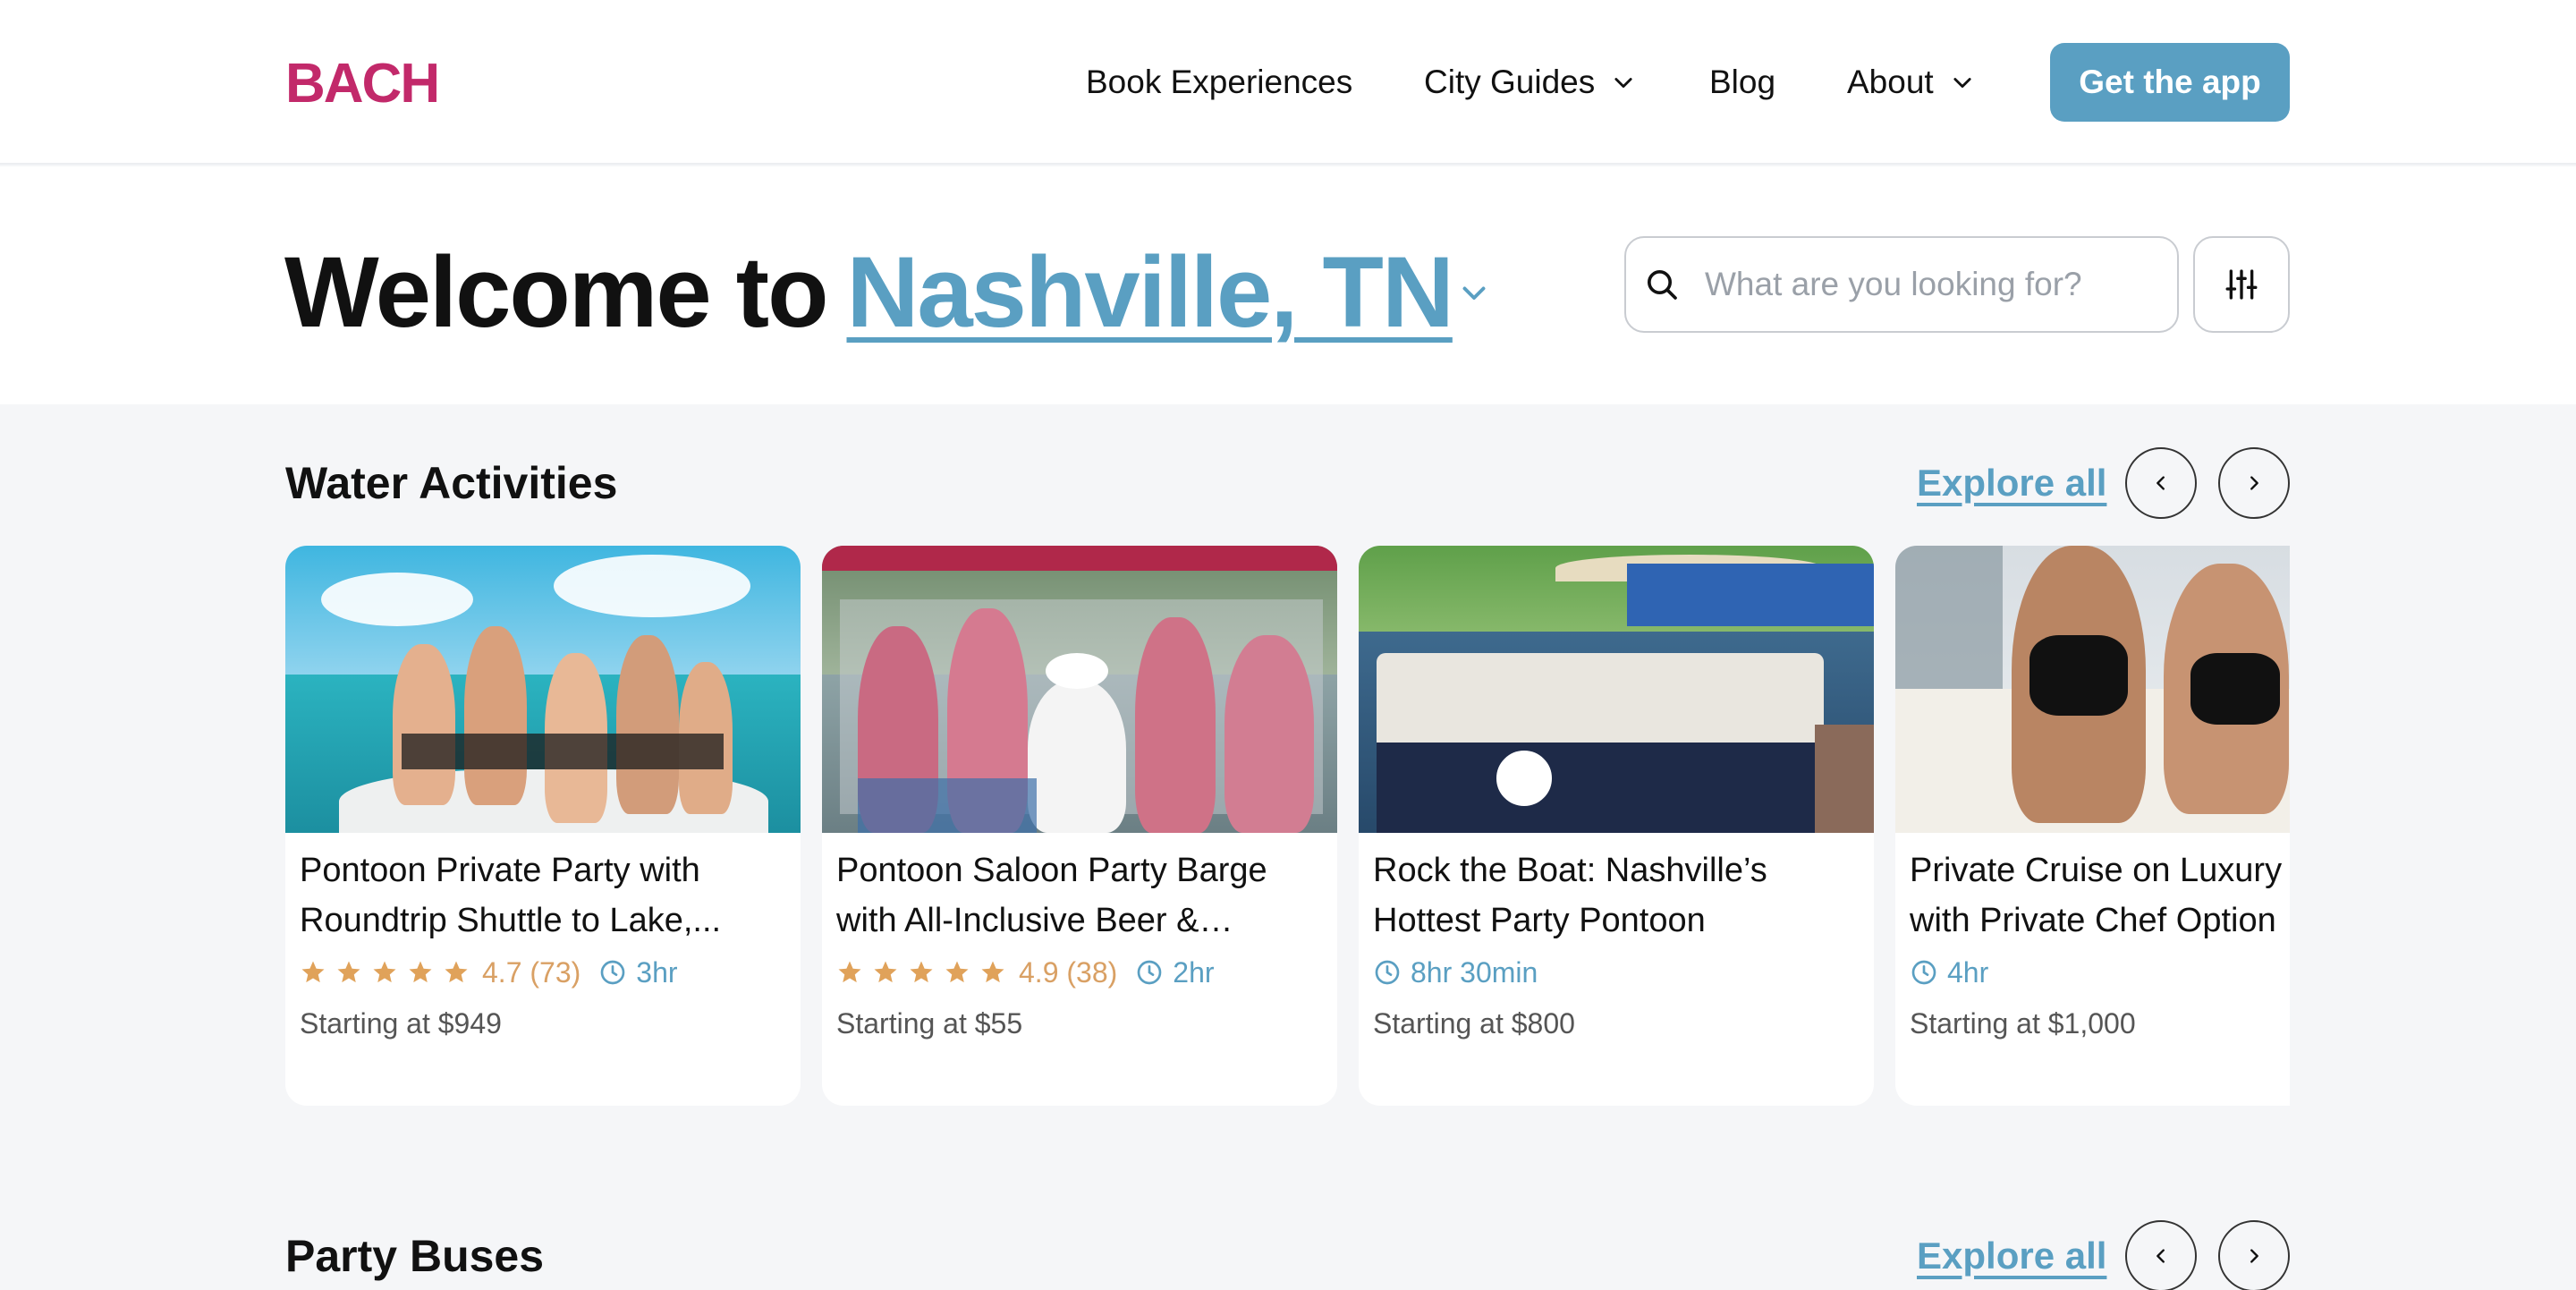 The width and height of the screenshot is (2576, 1290). I want to click on price-text: Starting at $55, so click(929, 1023).